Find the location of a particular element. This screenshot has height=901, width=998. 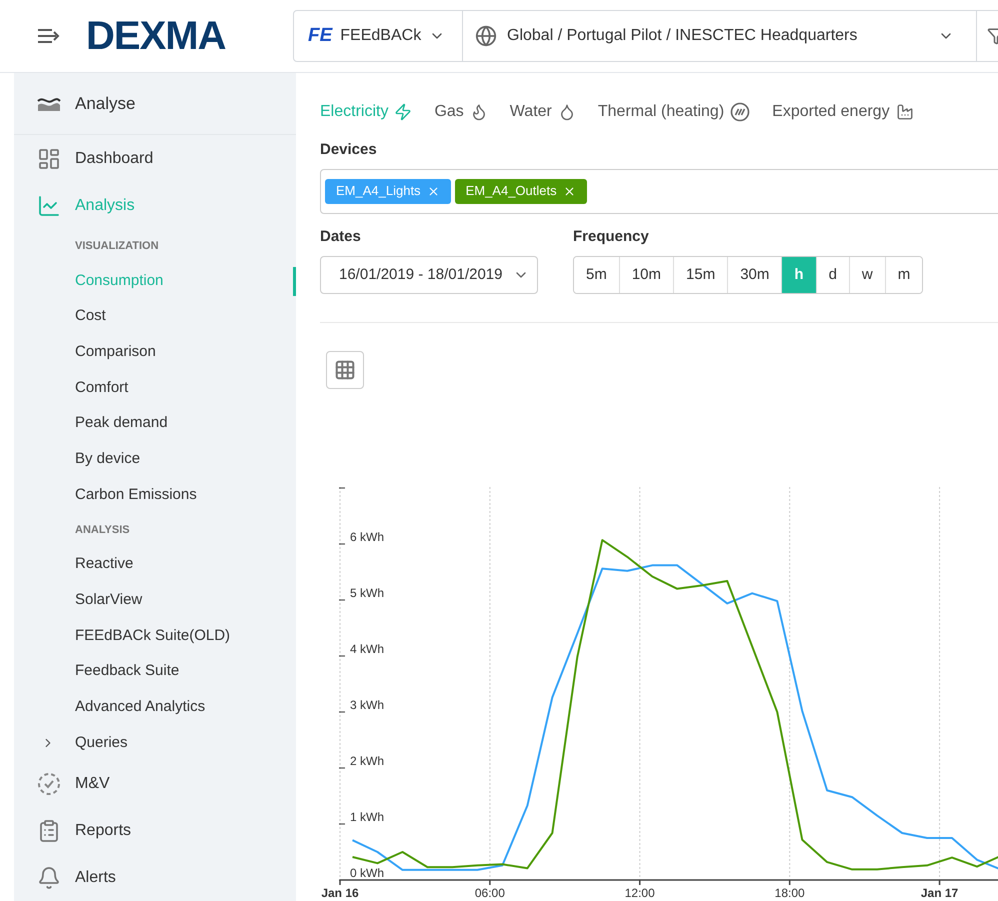

menu-item: SolarView is located at coordinates (108, 600).